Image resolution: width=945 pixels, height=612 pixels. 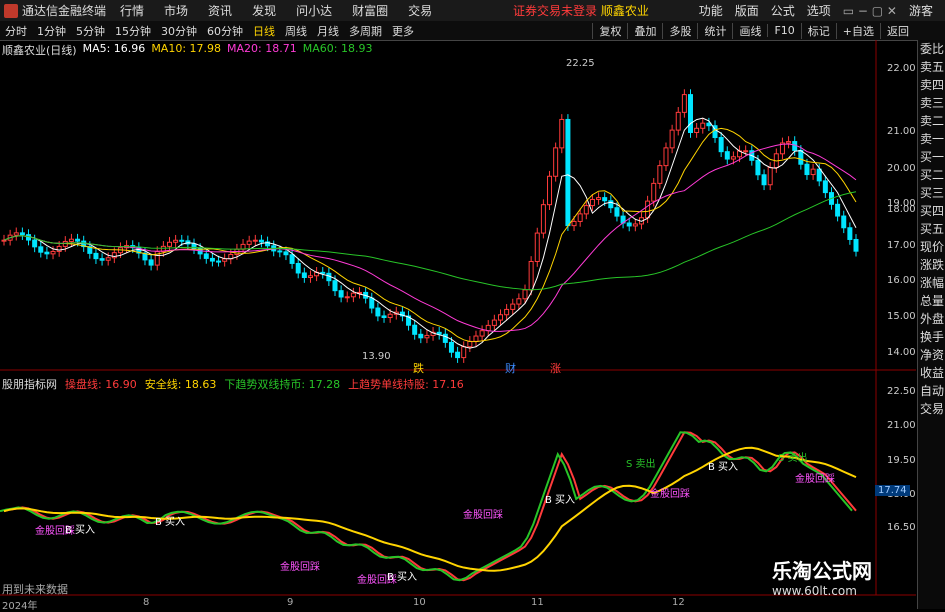 I want to click on date-12: 12, so click(x=678, y=602).